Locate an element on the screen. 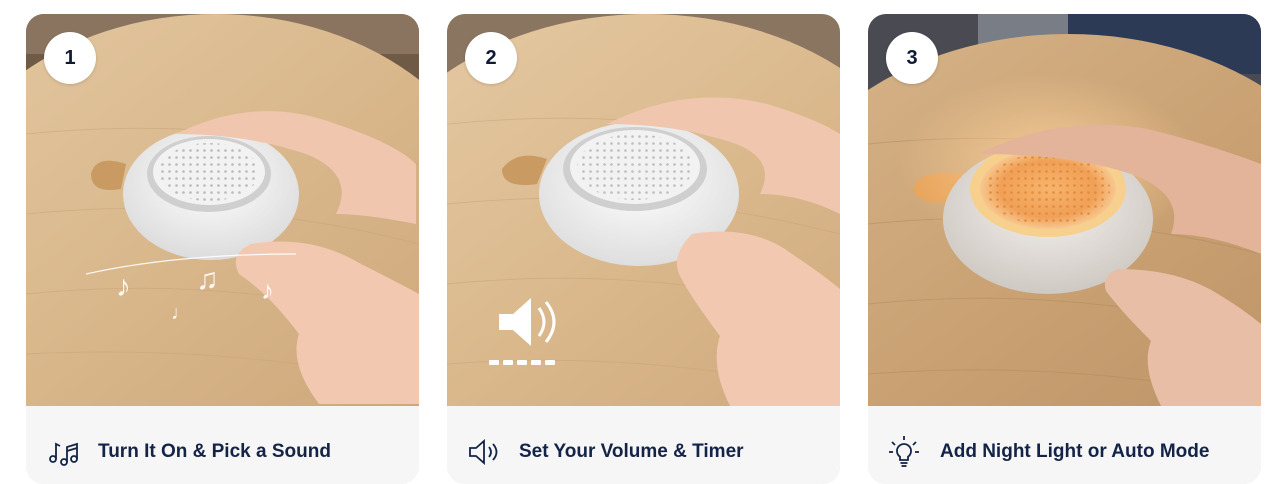 Image resolution: width=1282 pixels, height=484 pixels. step-caption: Add Night Light or Auto Mode is located at coordinates (1064, 445).